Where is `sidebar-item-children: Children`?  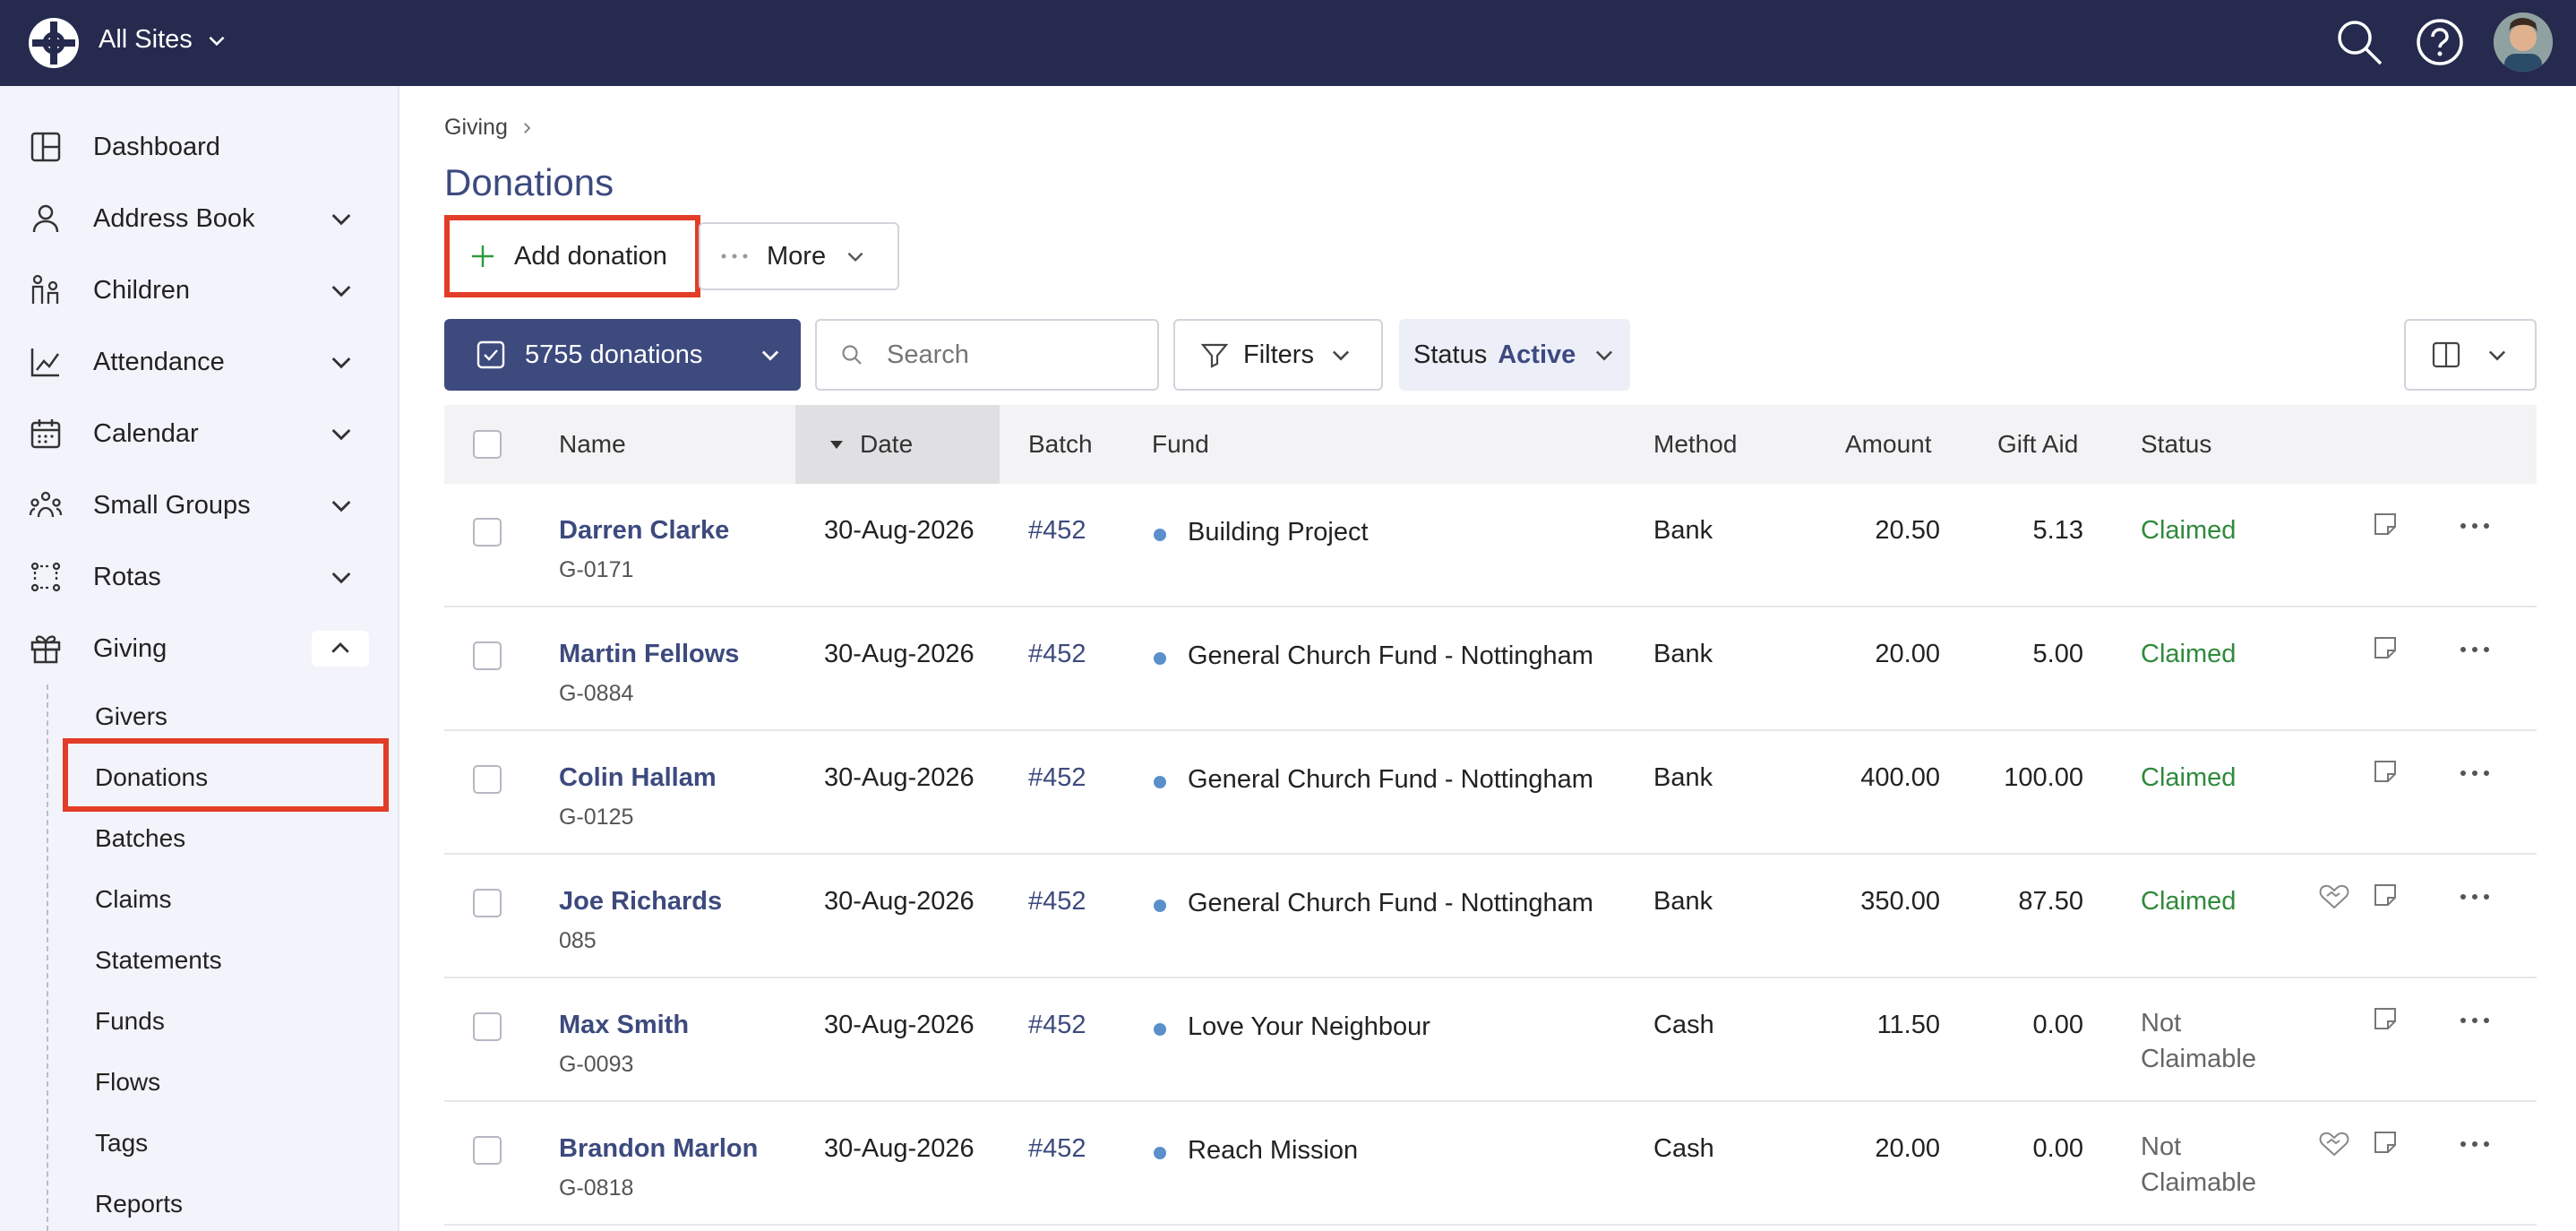 sidebar-item-children: Children is located at coordinates (199, 290).